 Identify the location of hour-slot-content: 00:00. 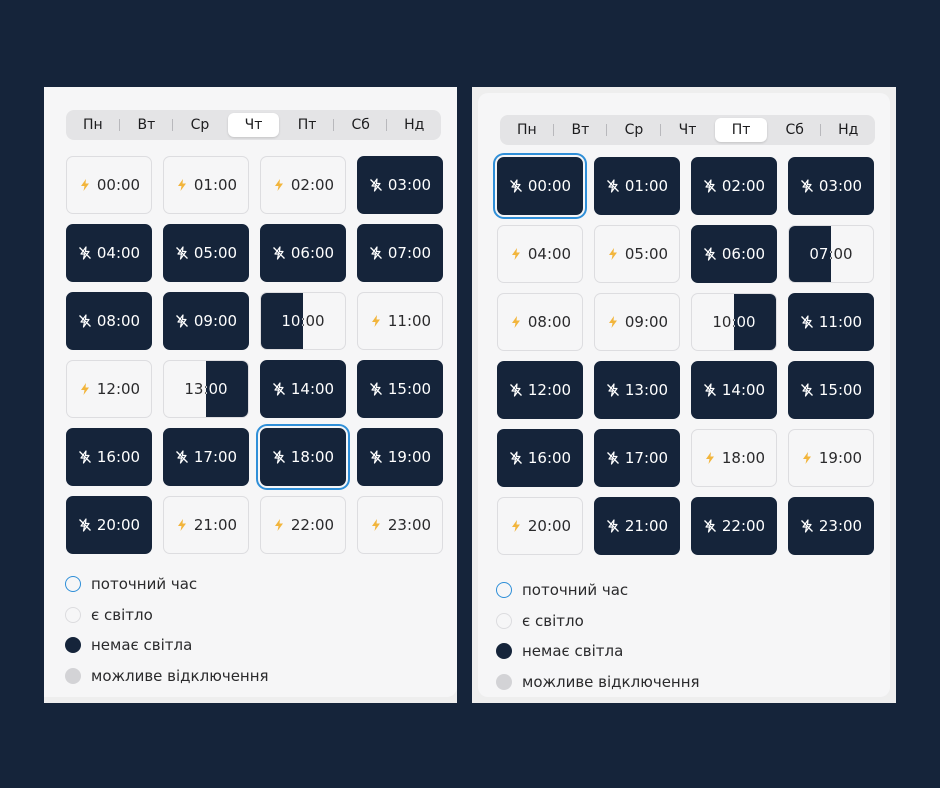
(540, 186).